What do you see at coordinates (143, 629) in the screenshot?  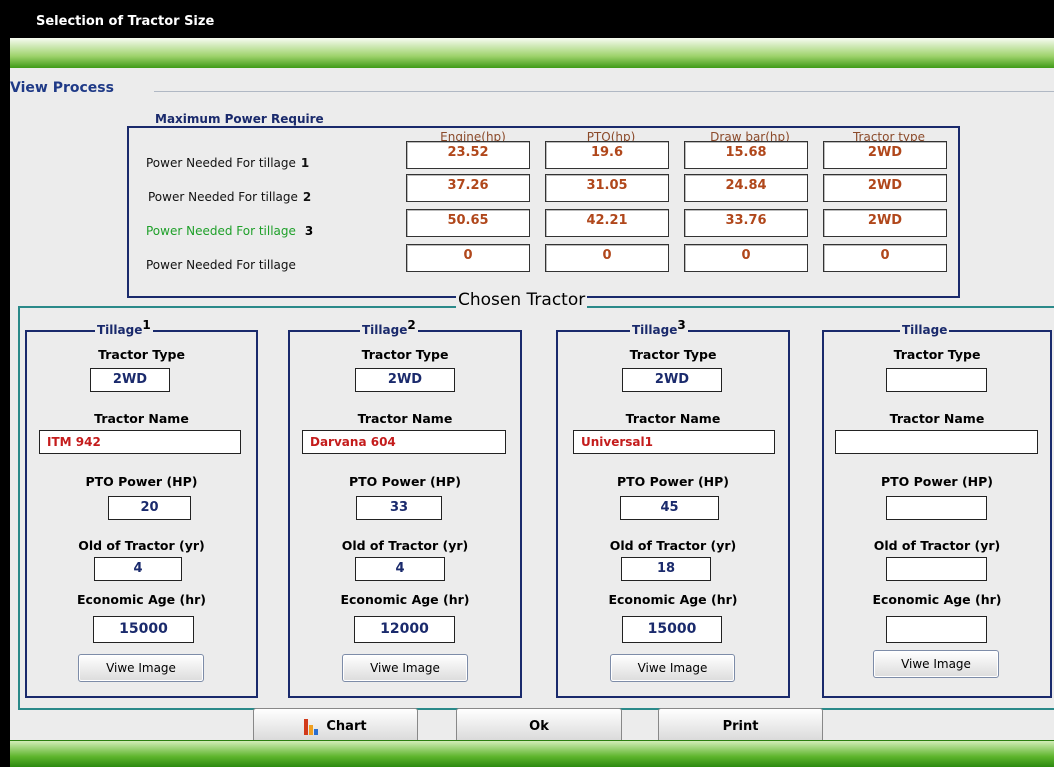 I see `economic-age-field-1: 15000` at bounding box center [143, 629].